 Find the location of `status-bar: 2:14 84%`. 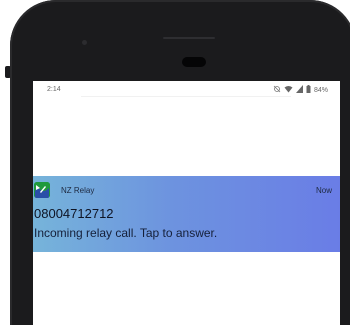

status-bar: 2:14 84% is located at coordinates (186, 89).